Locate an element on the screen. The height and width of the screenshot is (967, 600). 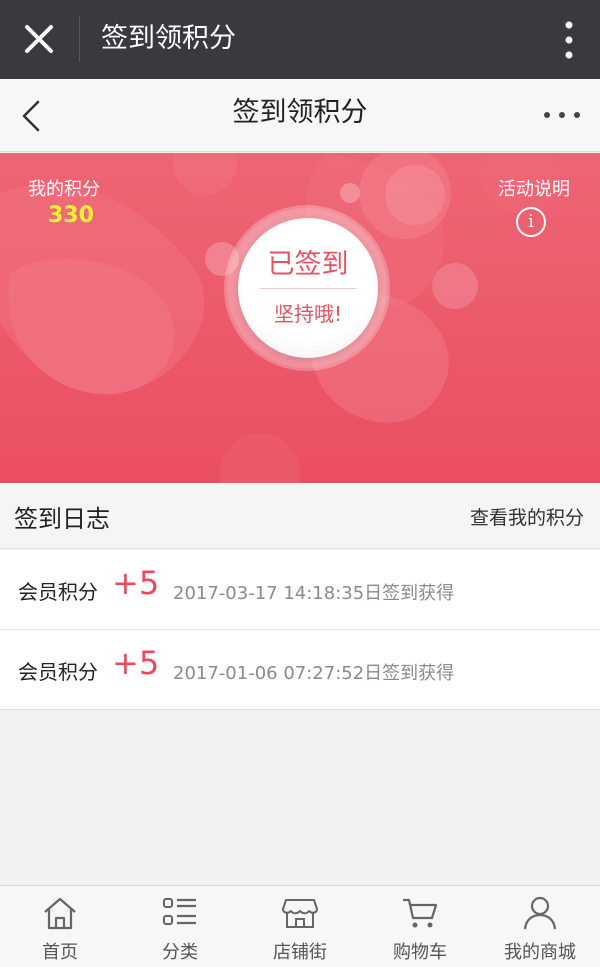
tab-my-mall: 我的商城 is located at coordinates (540, 926).